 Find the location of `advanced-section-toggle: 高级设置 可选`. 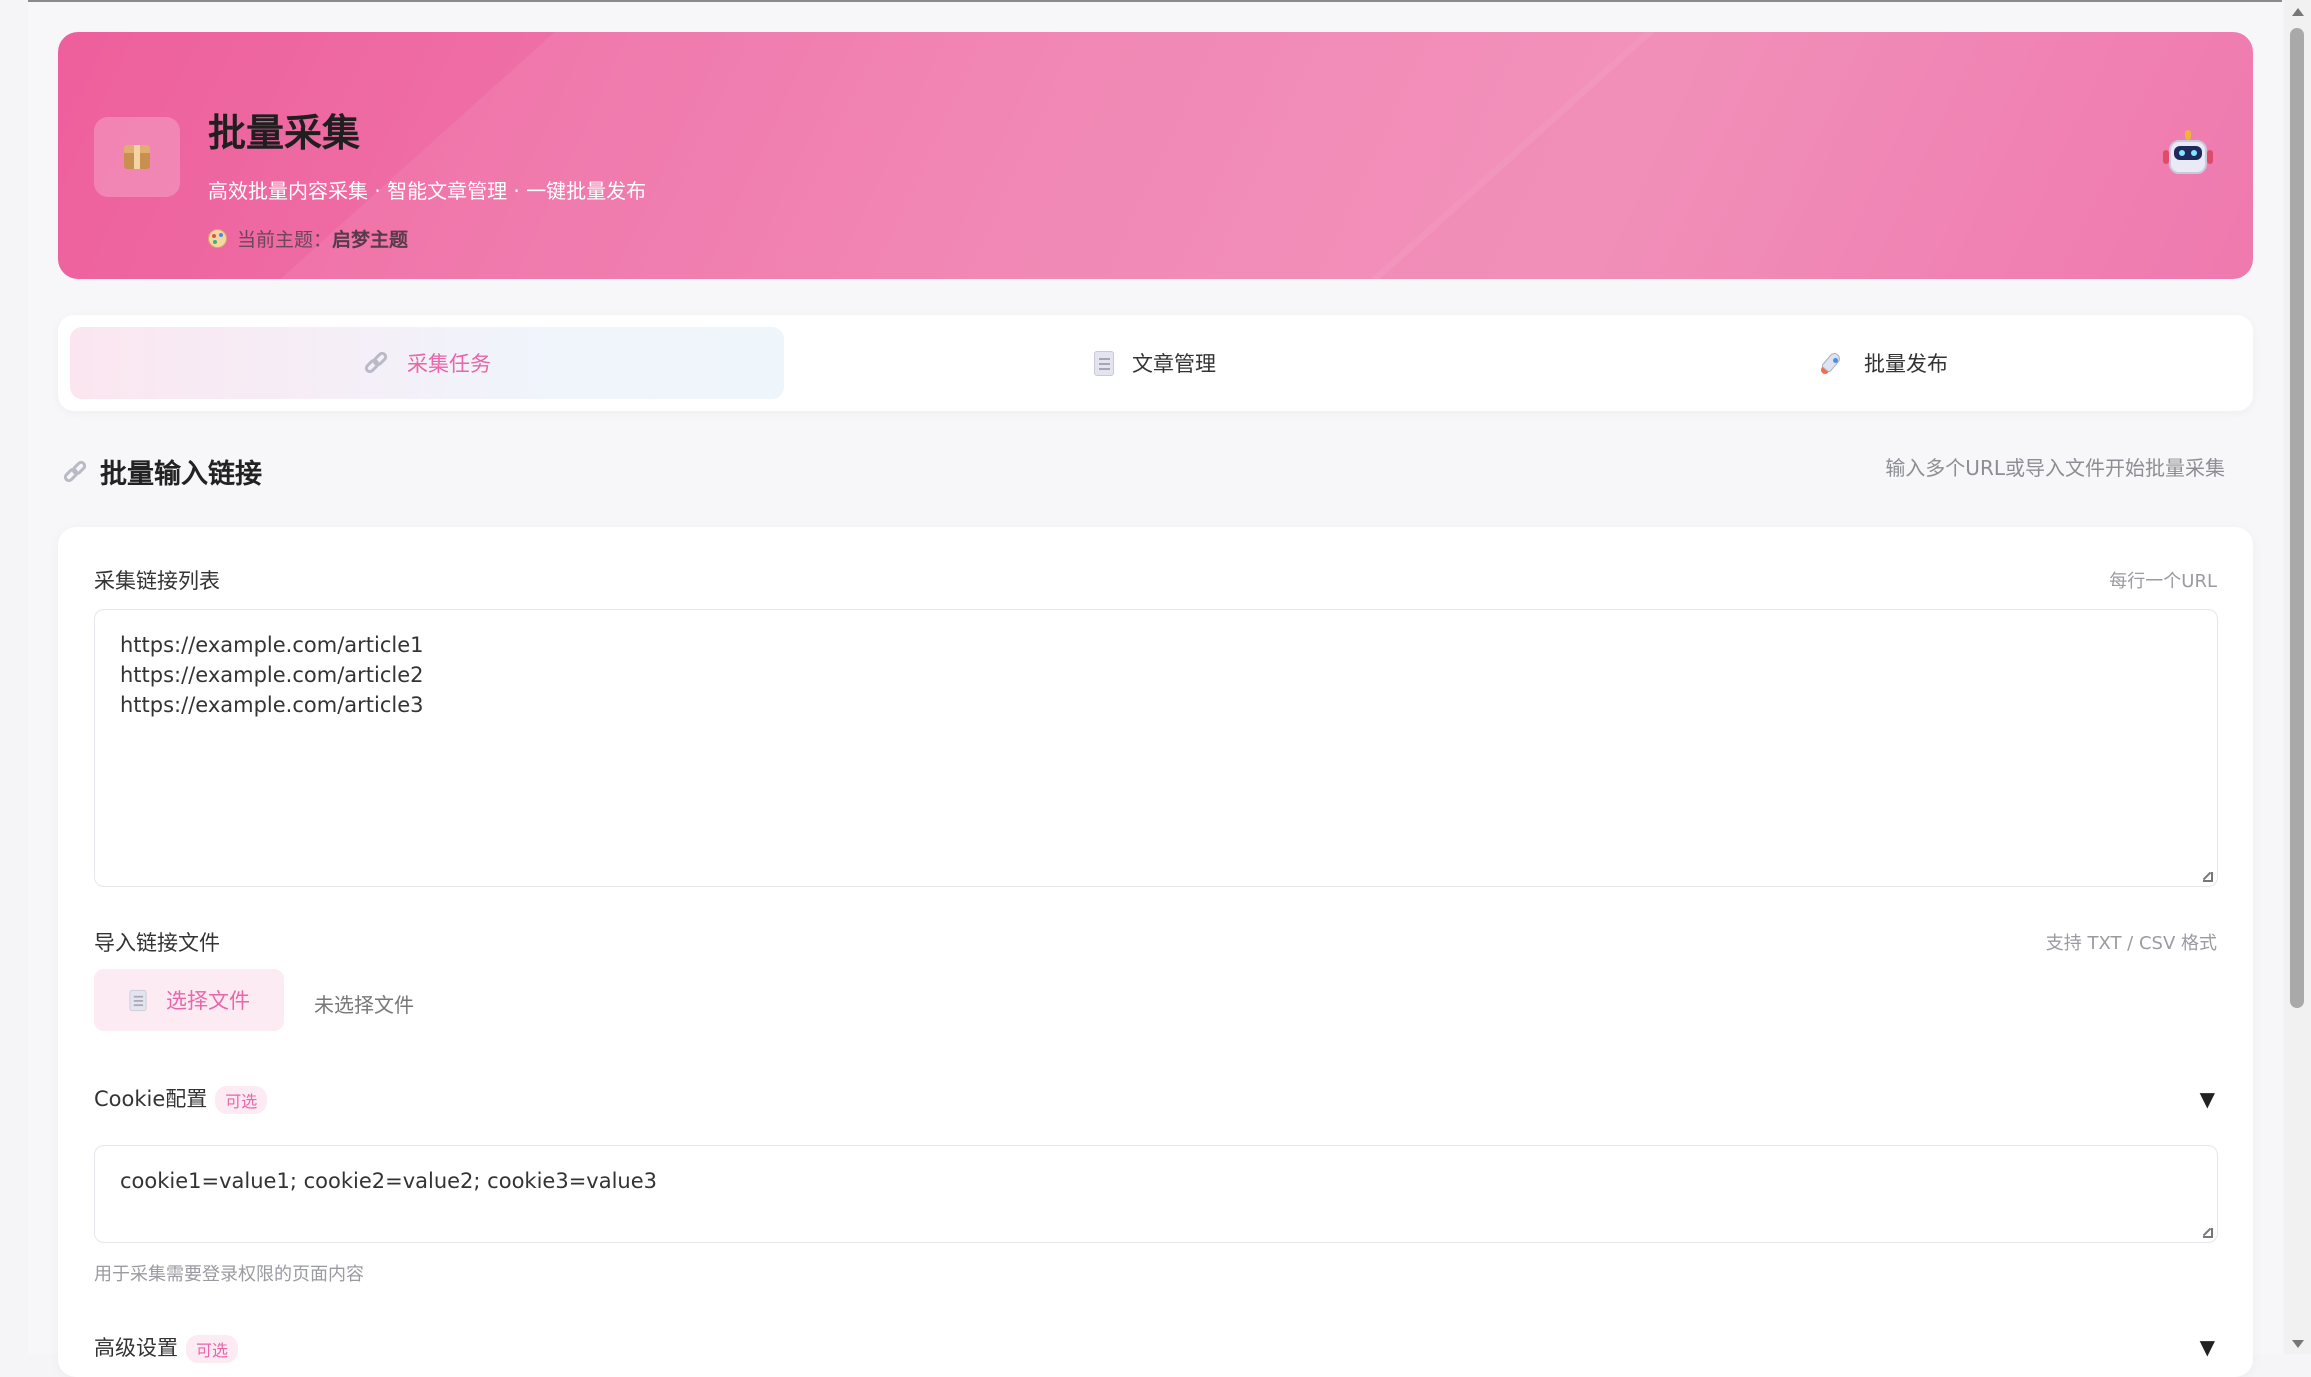

advanced-section-toggle: 高级设置 可选 is located at coordinates (166, 1347).